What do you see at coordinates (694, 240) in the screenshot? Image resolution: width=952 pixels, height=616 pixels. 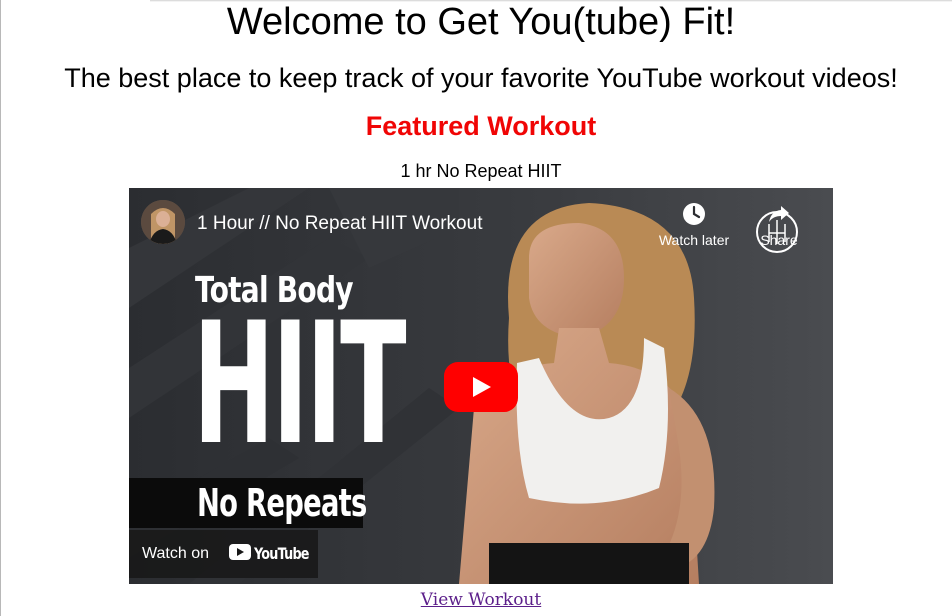 I see `watch-later-label: Watch later` at bounding box center [694, 240].